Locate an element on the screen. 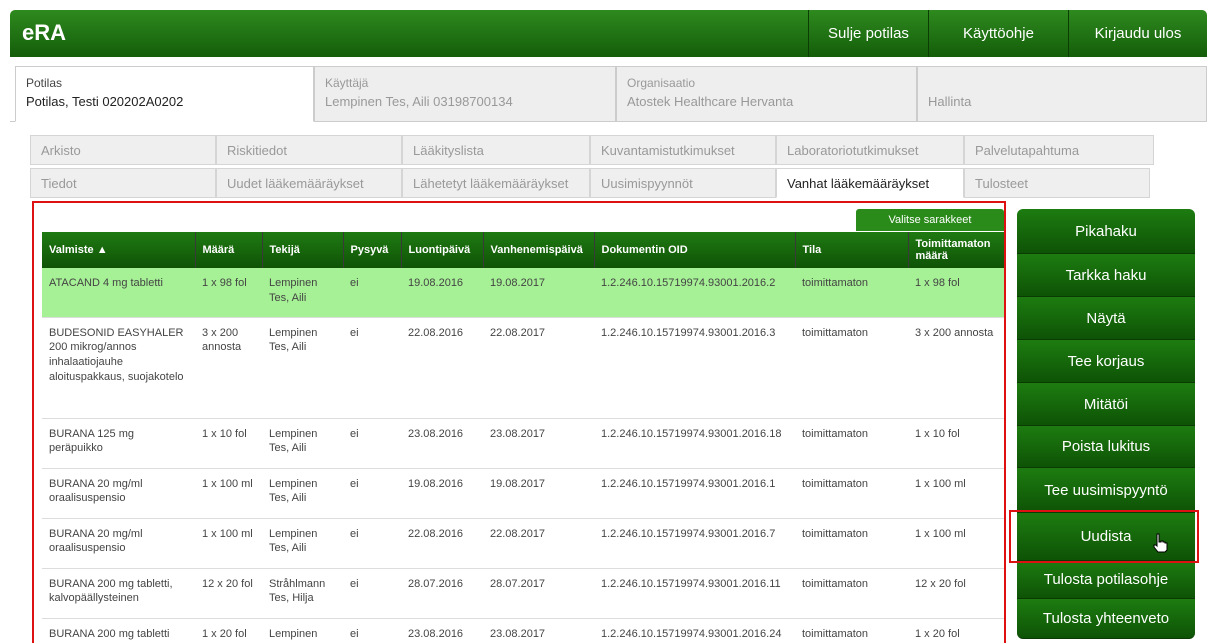 This screenshot has width=1217, height=643. column-header-status: Tila is located at coordinates (852, 250).